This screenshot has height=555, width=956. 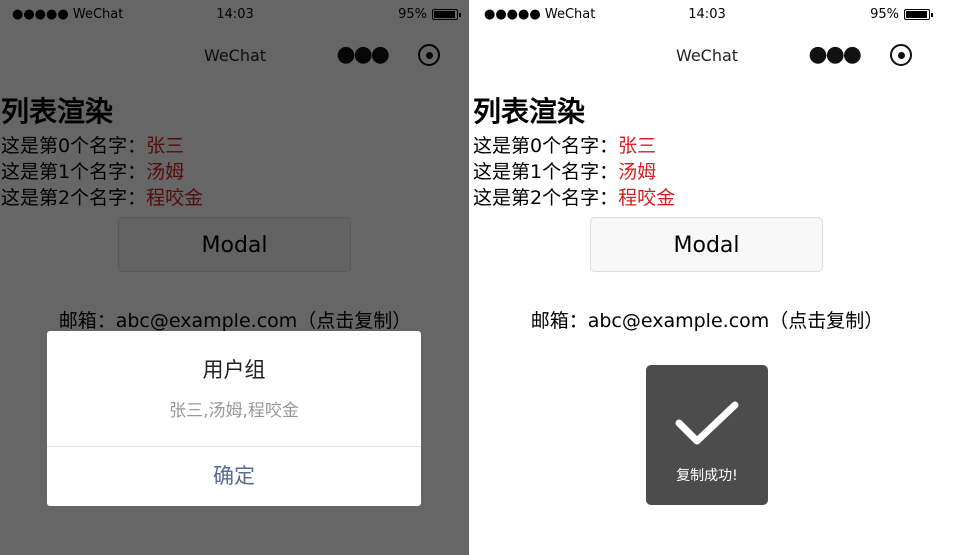 What do you see at coordinates (234, 411) in the screenshot?
I see `dialog-content: 张三,汤姆,程咬金` at bounding box center [234, 411].